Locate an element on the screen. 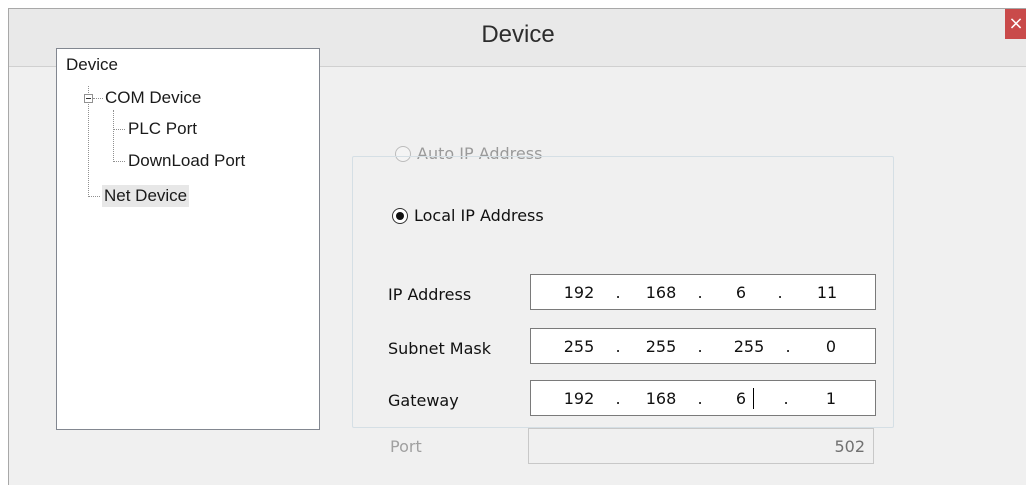  text-cursor is located at coordinates (753, 398).